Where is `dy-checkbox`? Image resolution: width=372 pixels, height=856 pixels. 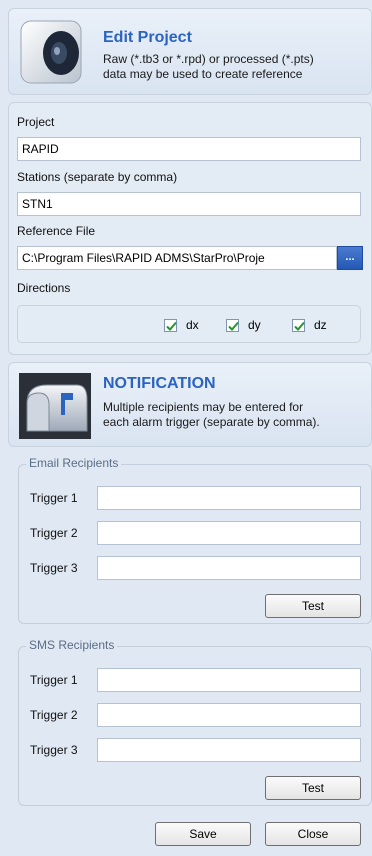 dy-checkbox is located at coordinates (232, 325).